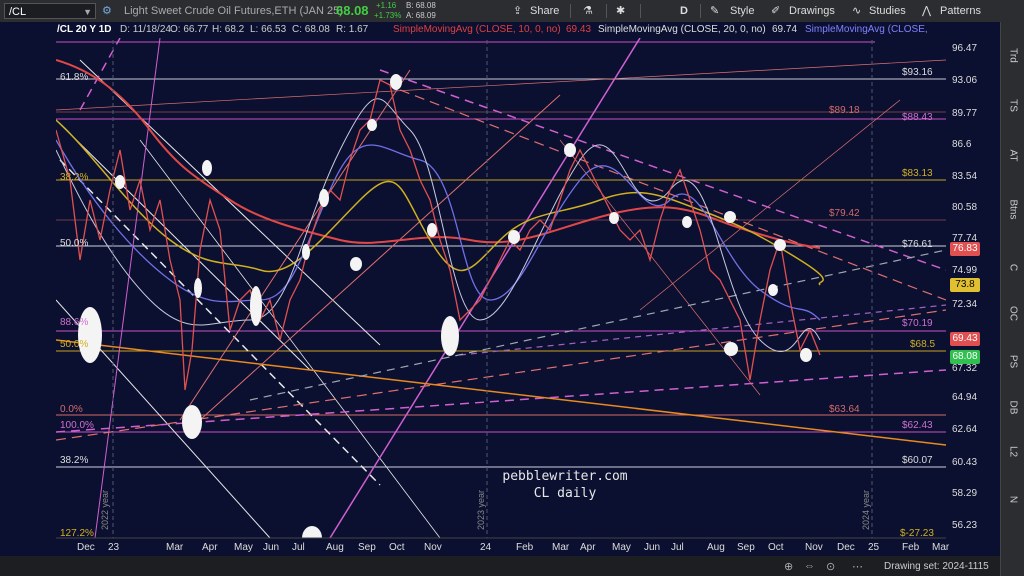 The image size is (1024, 576). I want to click on price-tag: 69.43, so click(965, 339).